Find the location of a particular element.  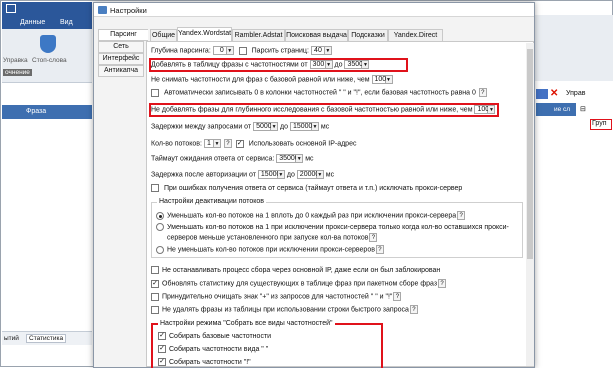

pages-checkbox is located at coordinates (242, 50).